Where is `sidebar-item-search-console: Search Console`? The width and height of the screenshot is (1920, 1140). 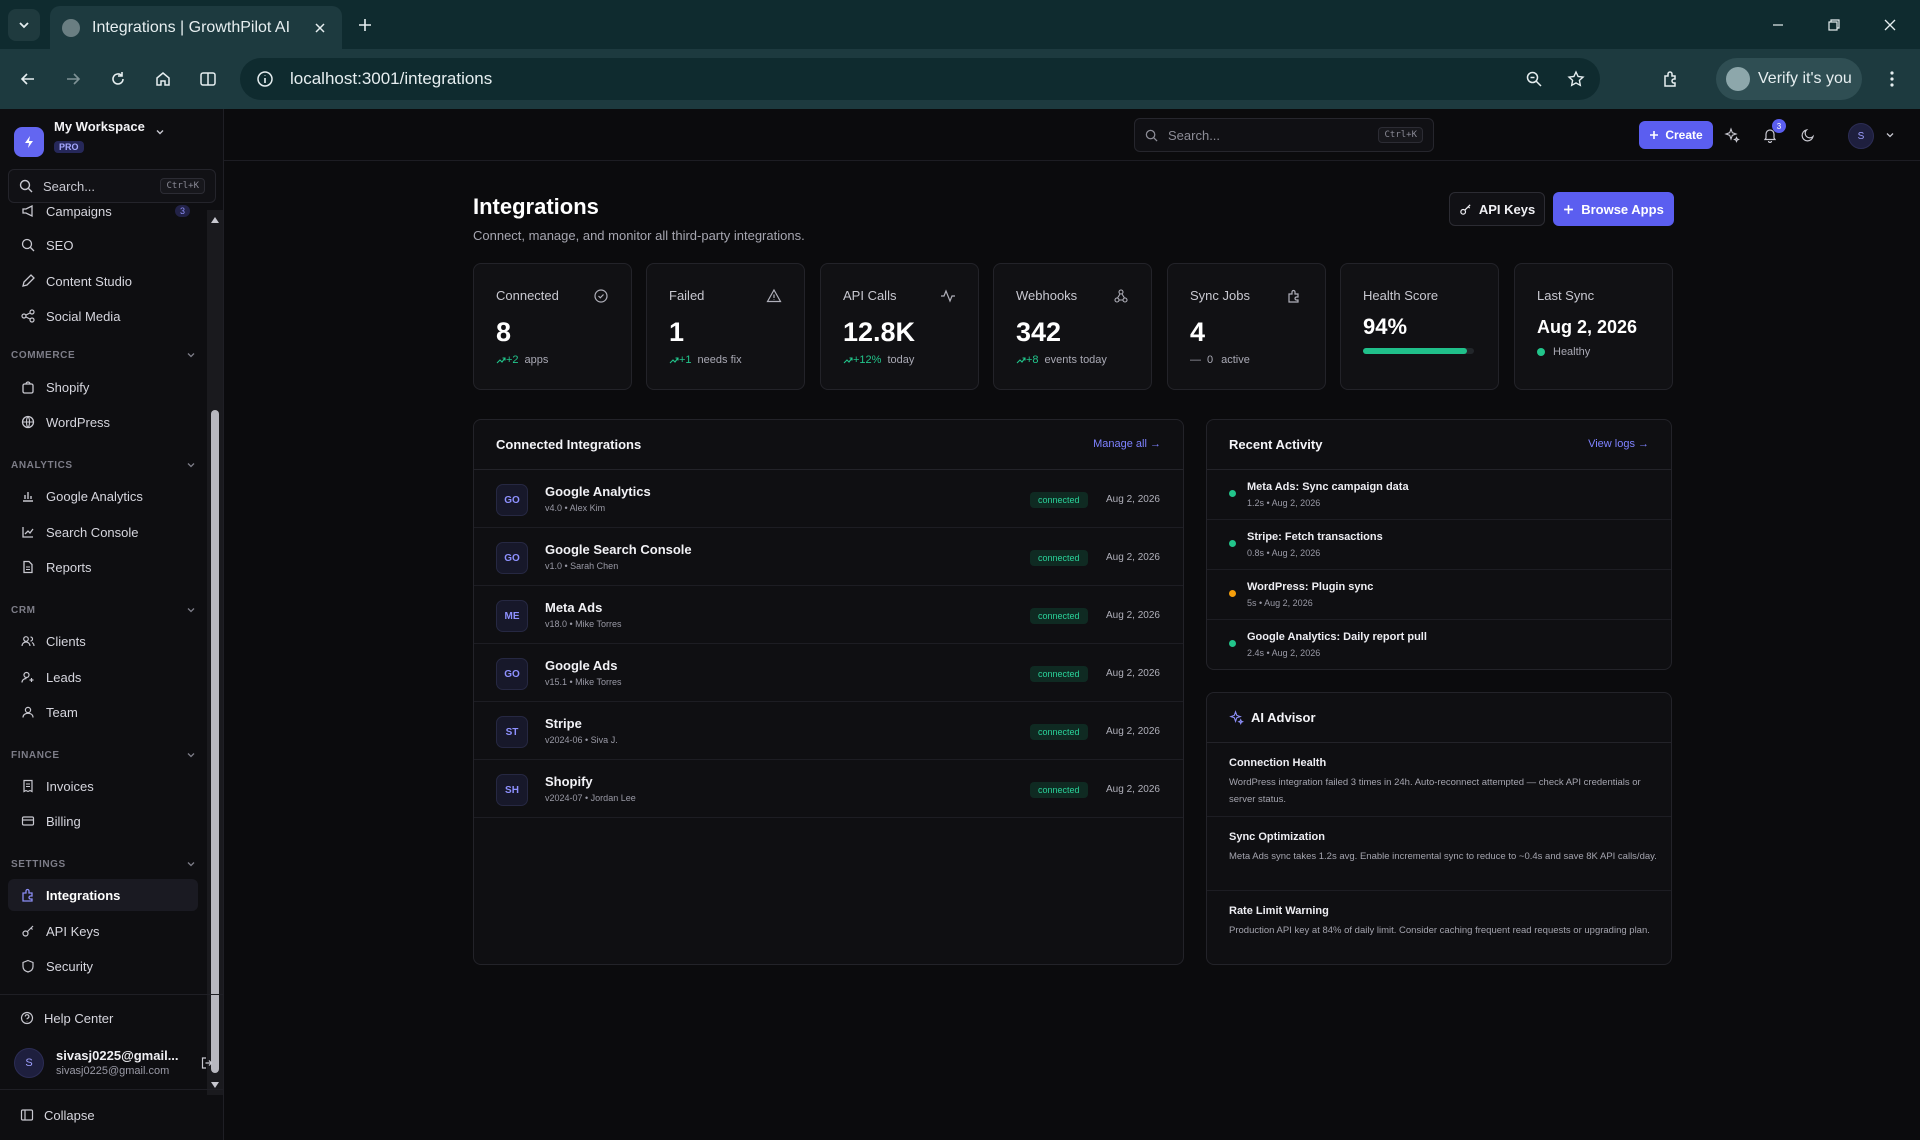 sidebar-item-search-console: Search Console is located at coordinates (103, 532).